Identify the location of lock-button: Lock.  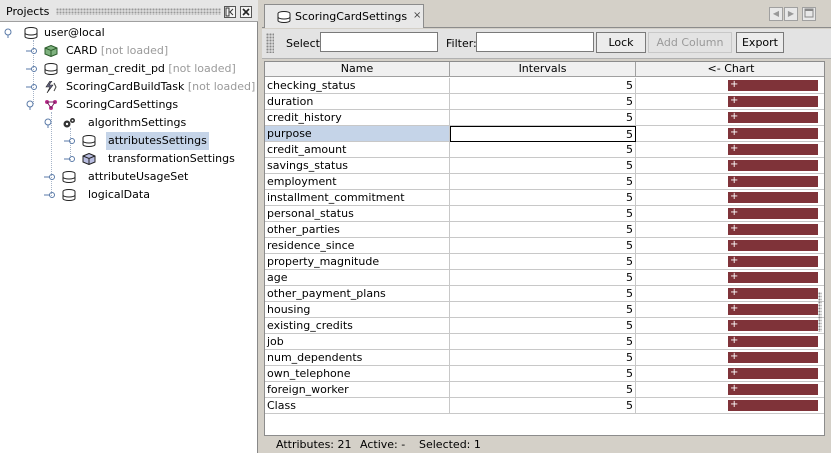
(621, 42).